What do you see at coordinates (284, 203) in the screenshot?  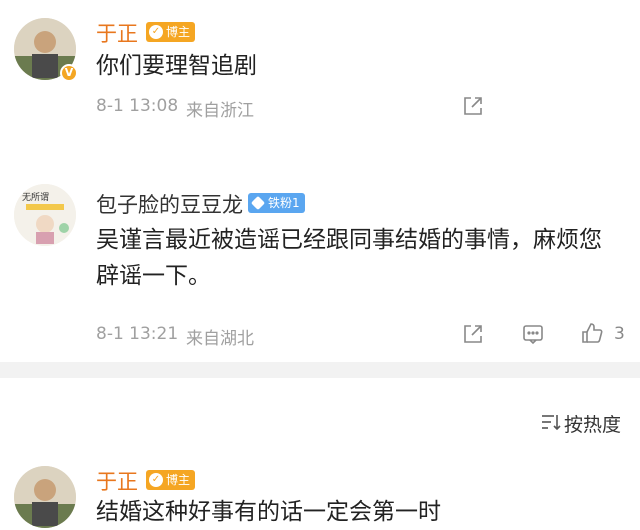 I see `badge-label: 铁粉1` at bounding box center [284, 203].